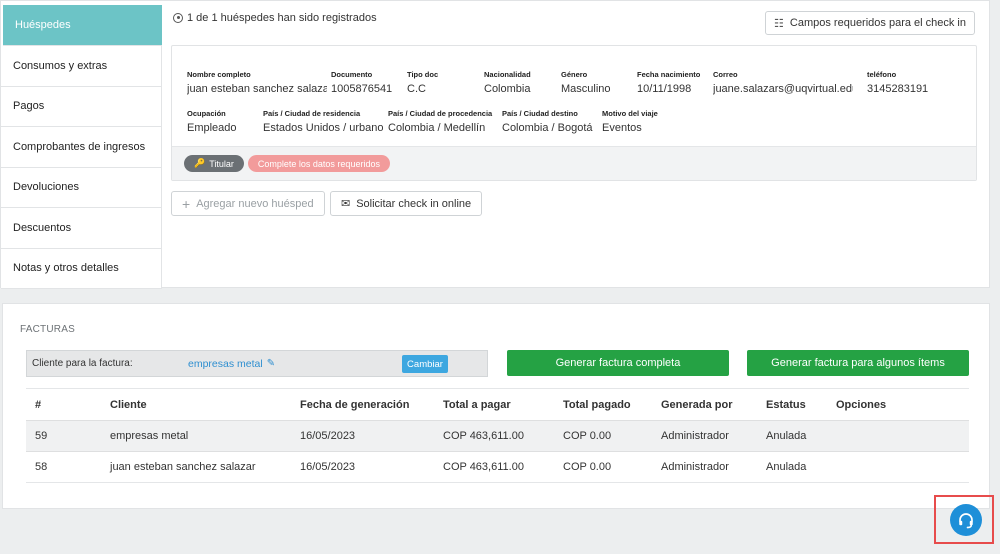 This screenshot has width=1000, height=554. I want to click on incomplete-data-badge: Complete los datos requeridos, so click(318, 163).